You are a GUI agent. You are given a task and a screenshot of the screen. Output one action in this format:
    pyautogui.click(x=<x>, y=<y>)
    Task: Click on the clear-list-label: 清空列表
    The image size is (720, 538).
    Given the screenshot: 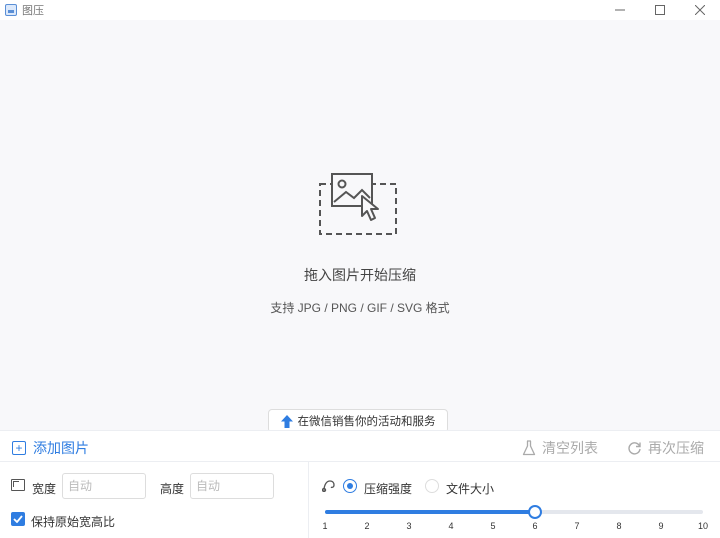 What is the action you would take?
    pyautogui.click(x=570, y=448)
    